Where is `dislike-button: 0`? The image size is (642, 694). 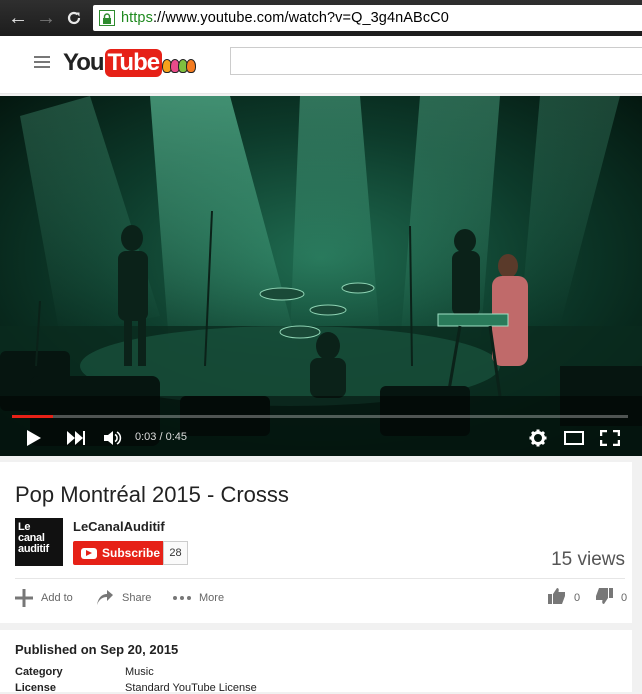 dislike-button: 0 is located at coordinates (611, 597).